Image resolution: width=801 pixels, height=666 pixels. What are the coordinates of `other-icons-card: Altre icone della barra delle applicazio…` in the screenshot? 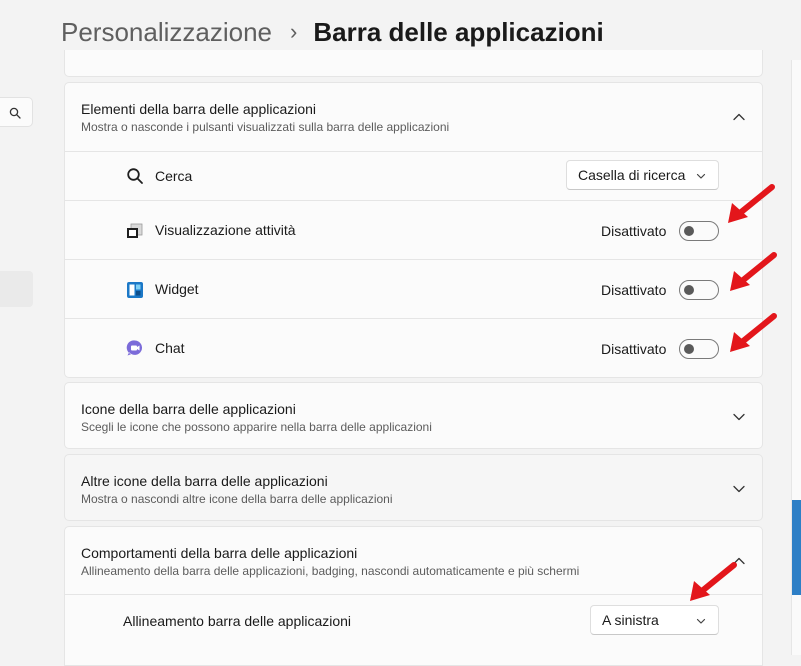 It's located at (413, 487).